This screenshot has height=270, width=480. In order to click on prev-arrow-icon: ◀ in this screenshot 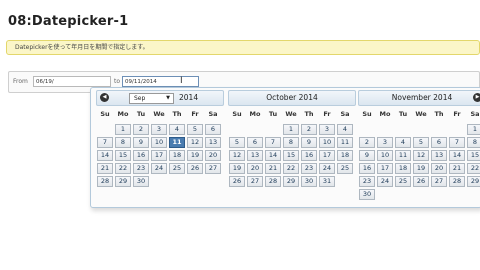, I will do `click(104, 97)`.